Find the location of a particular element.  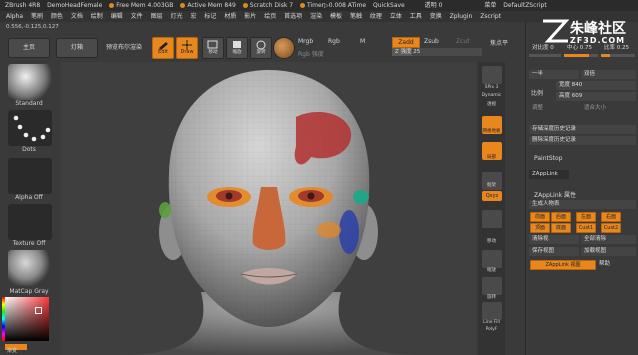

standard-brush-thumbnail is located at coordinates (30, 82).